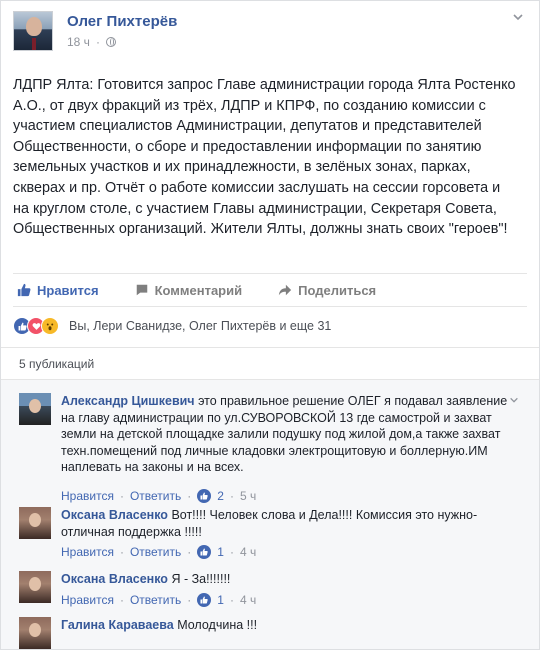 This screenshot has height=650, width=540. I want to click on post-header: Олег Пихтерёв 18 ч ·, so click(270, 37).